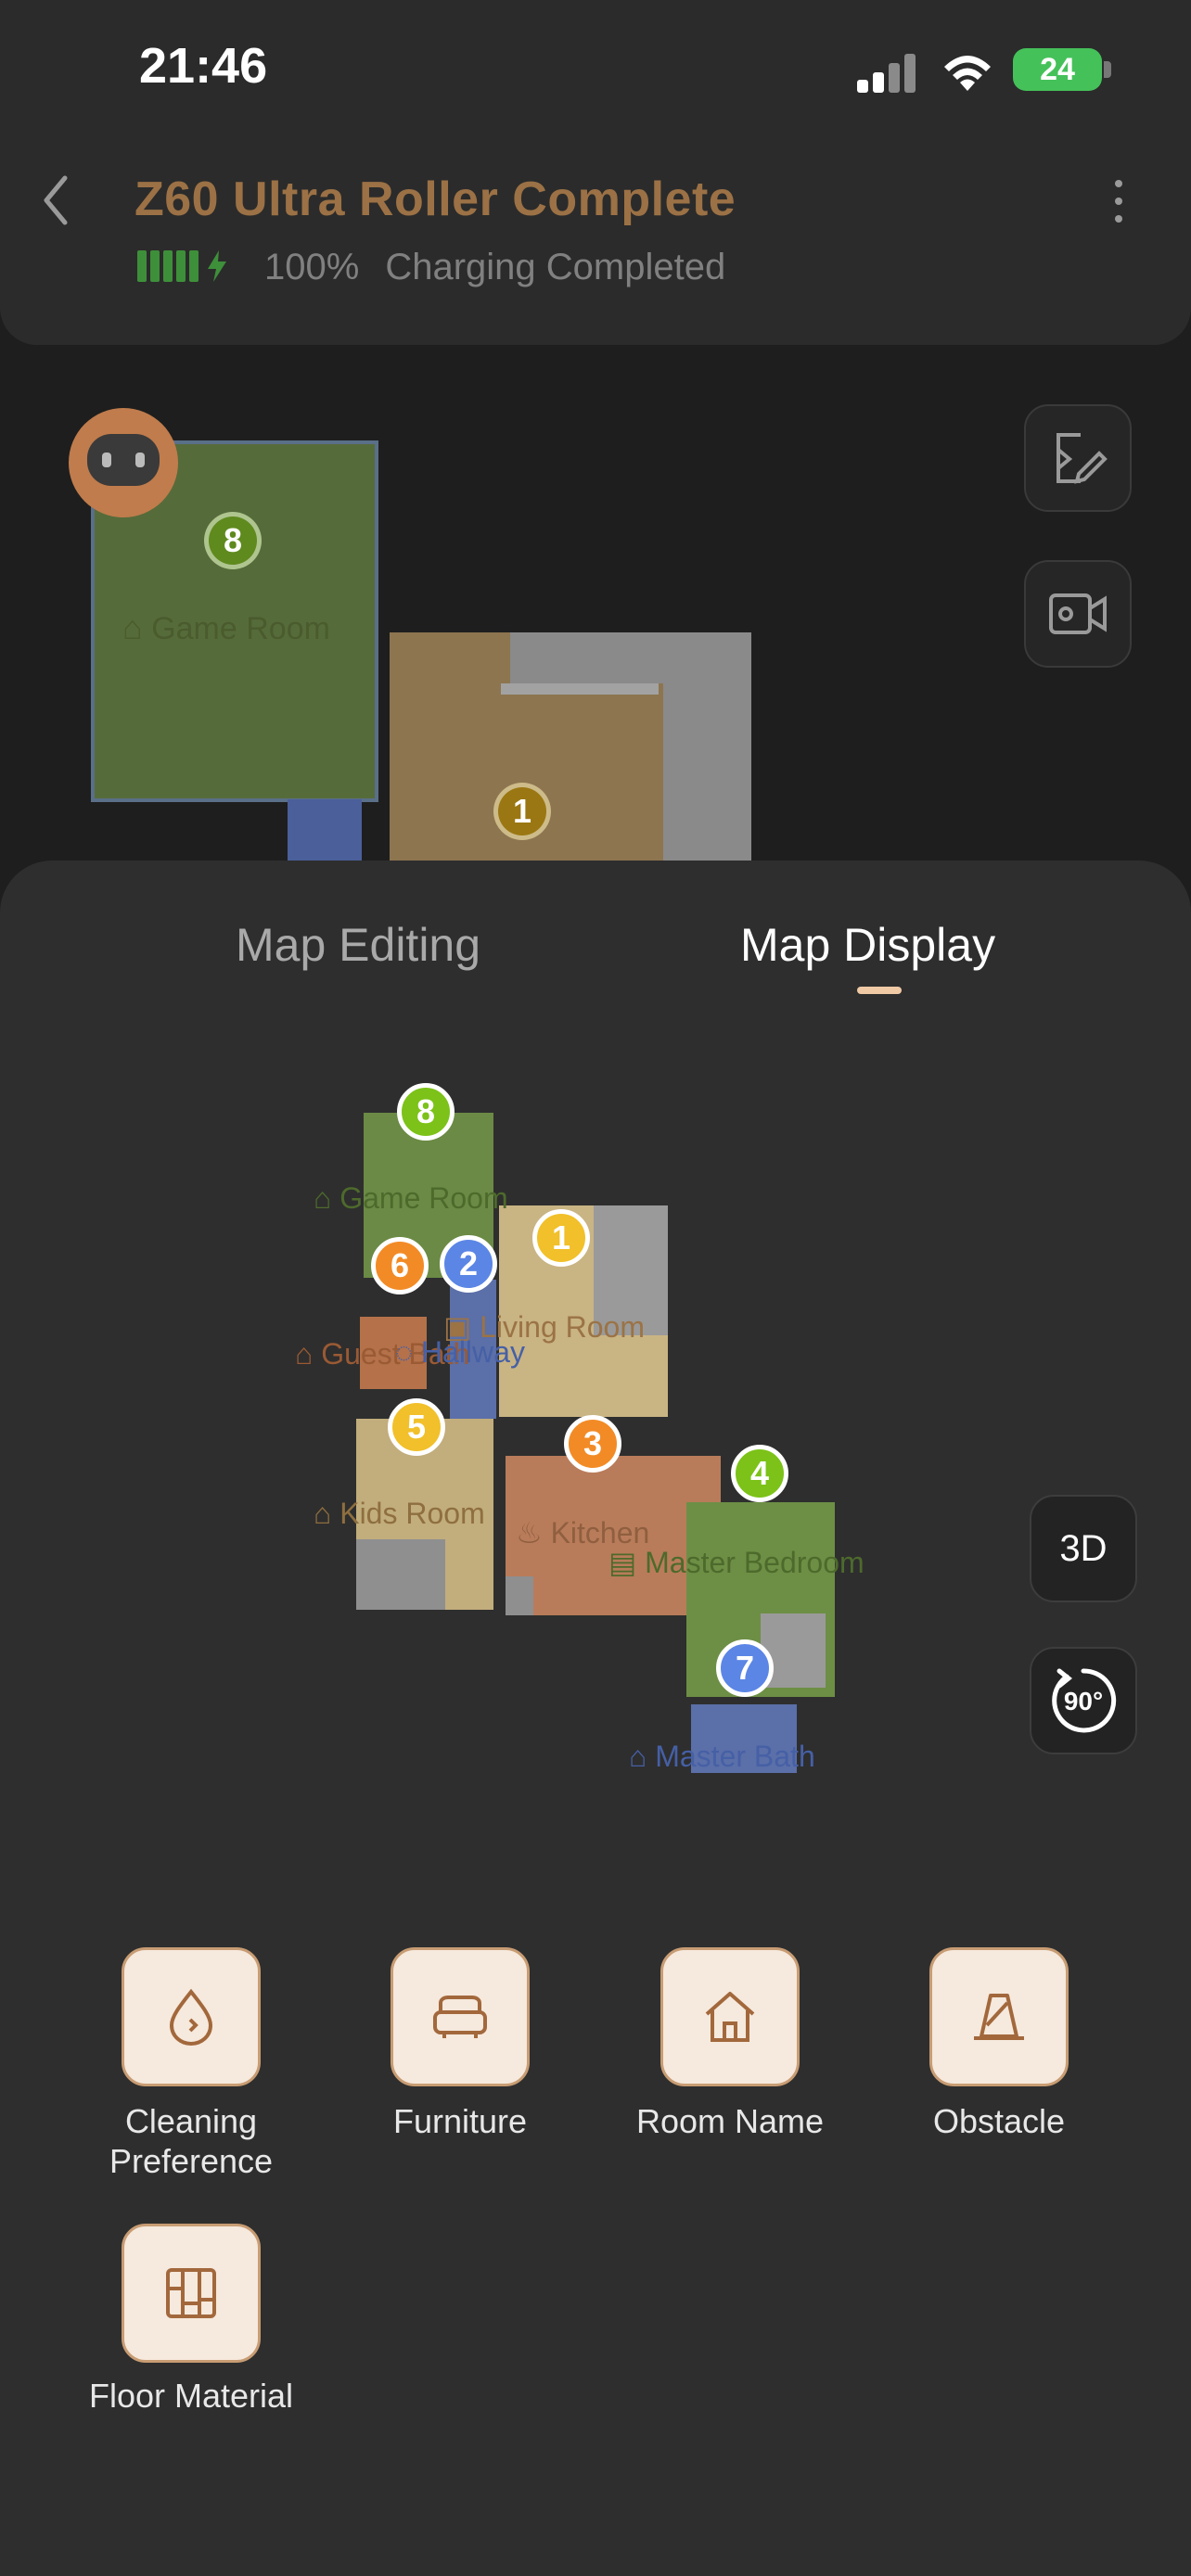 The image size is (1191, 2576). I want to click on room-pin-3: 3, so click(592, 1444).